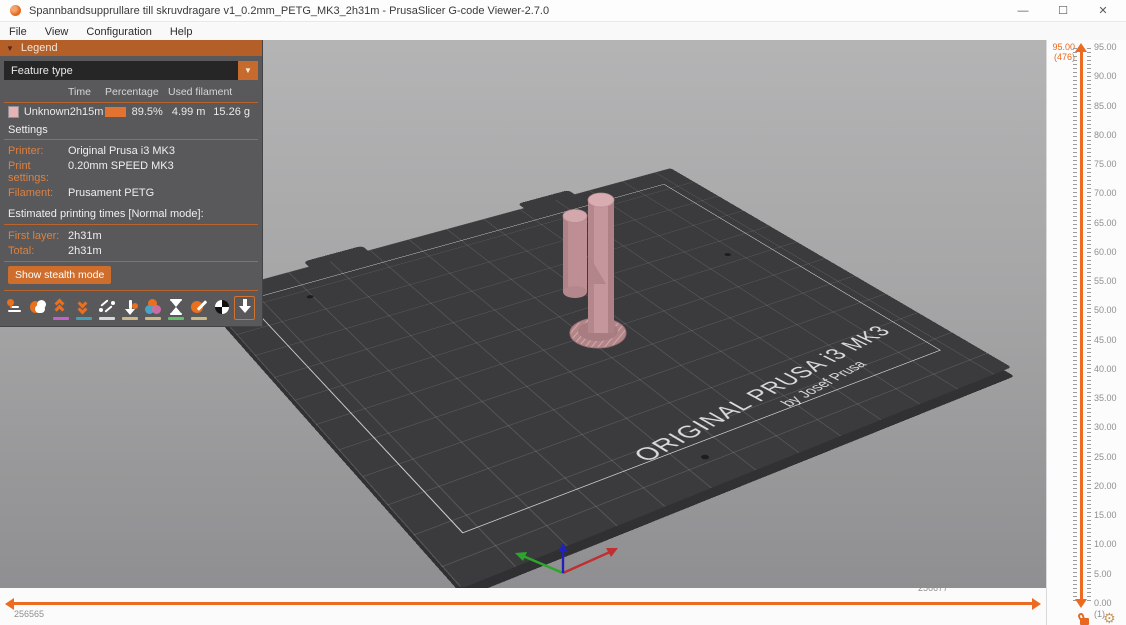 This screenshot has height=625, width=1126. I want to click on retractions-icon, so click(60, 308).